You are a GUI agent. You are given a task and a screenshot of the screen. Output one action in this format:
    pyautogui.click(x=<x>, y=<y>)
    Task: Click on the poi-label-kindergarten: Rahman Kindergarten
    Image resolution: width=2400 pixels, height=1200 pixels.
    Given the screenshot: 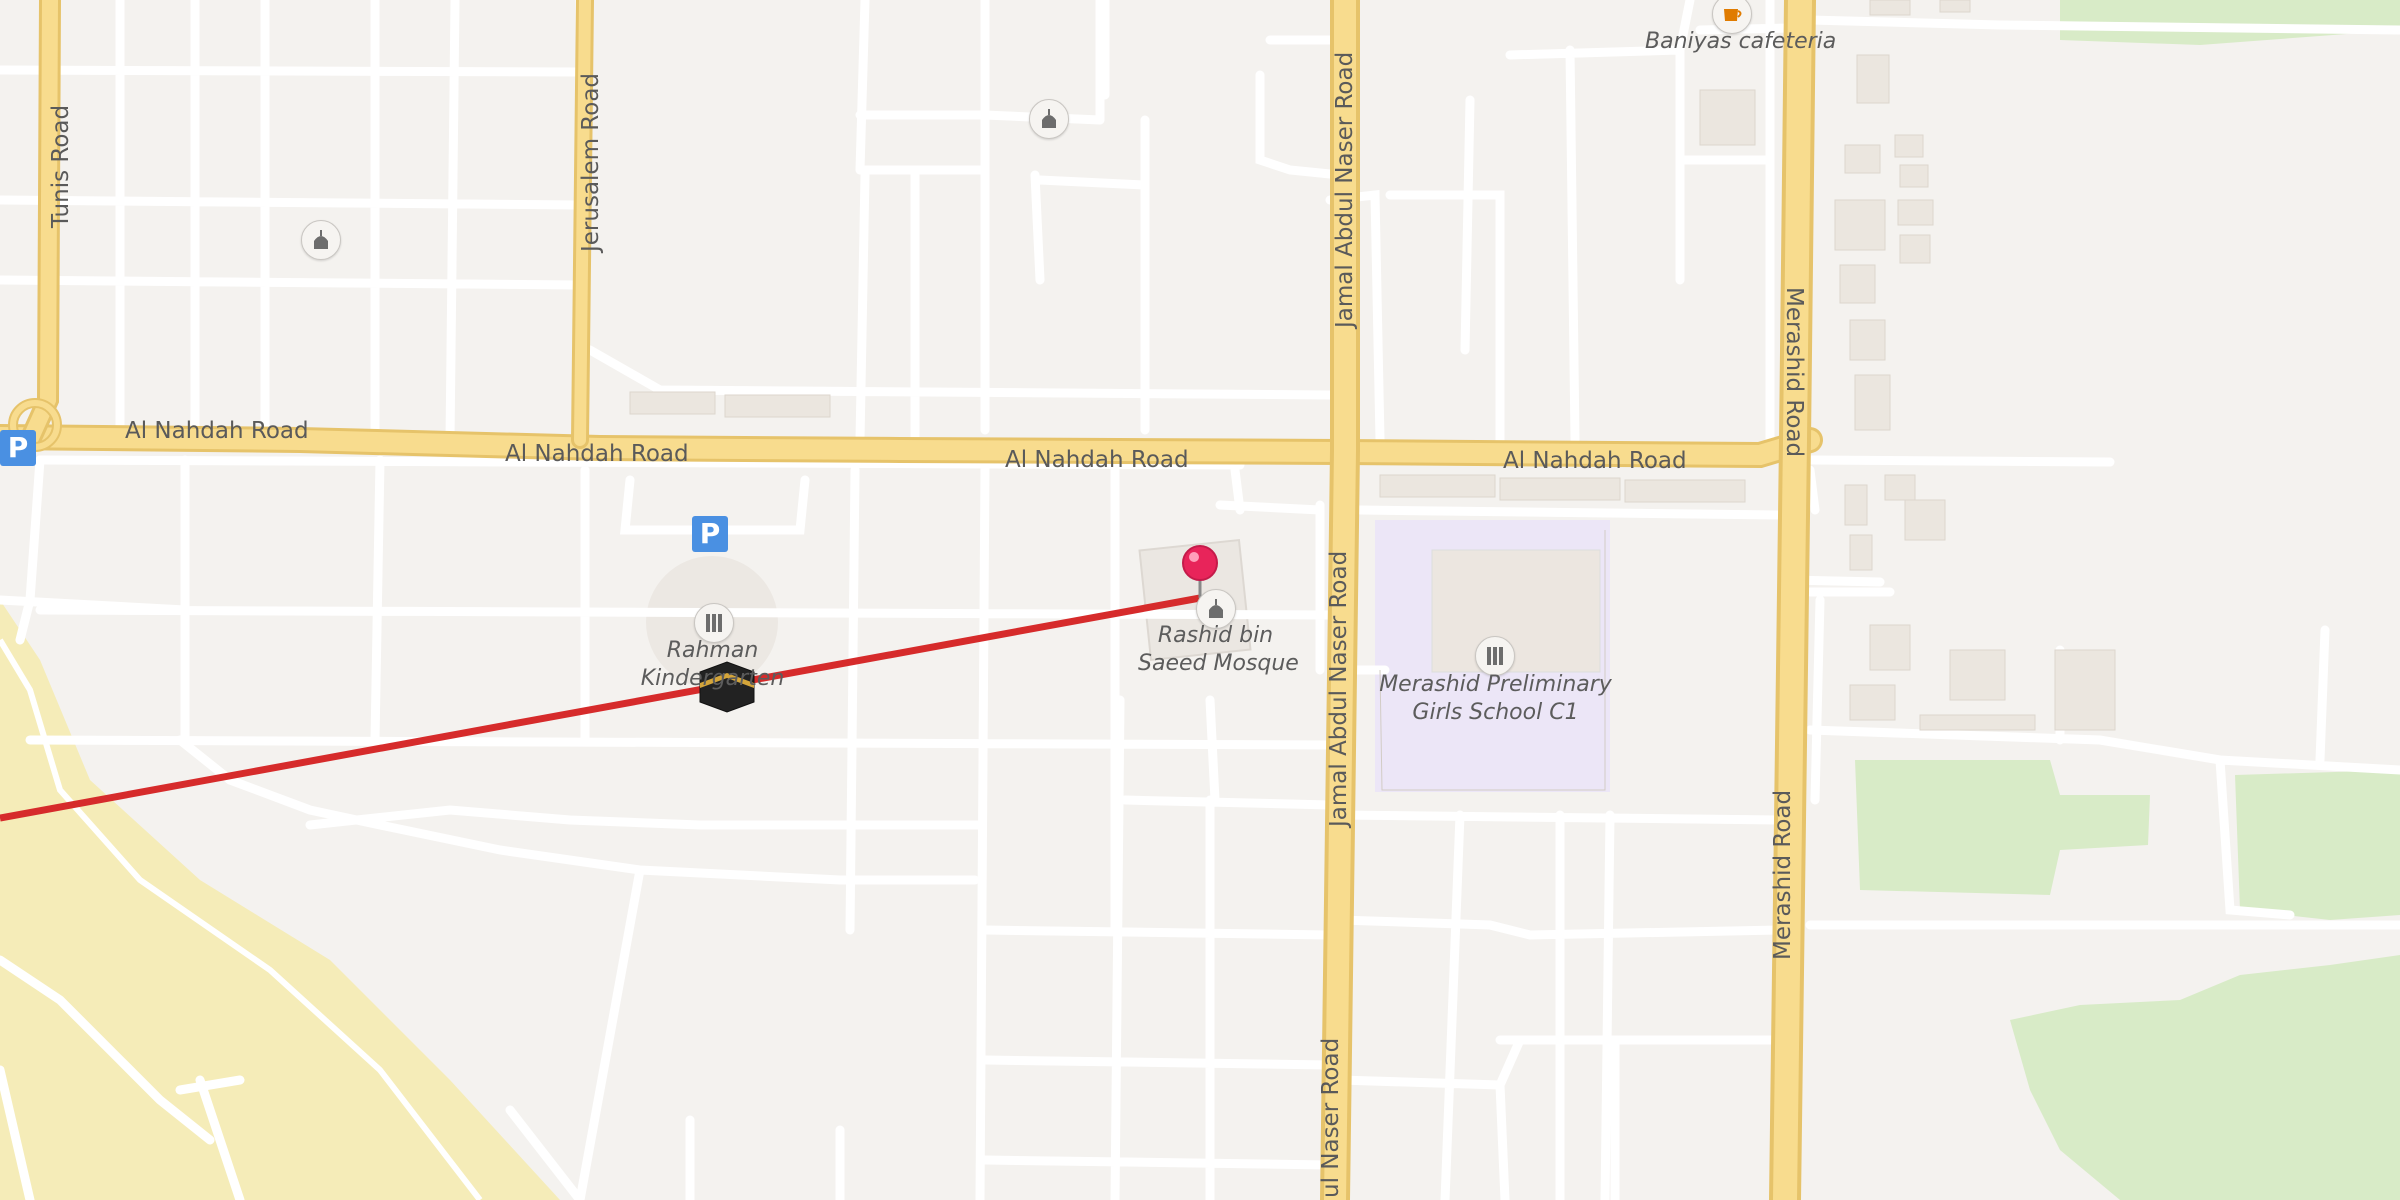 What is the action you would take?
    pyautogui.click(x=712, y=665)
    